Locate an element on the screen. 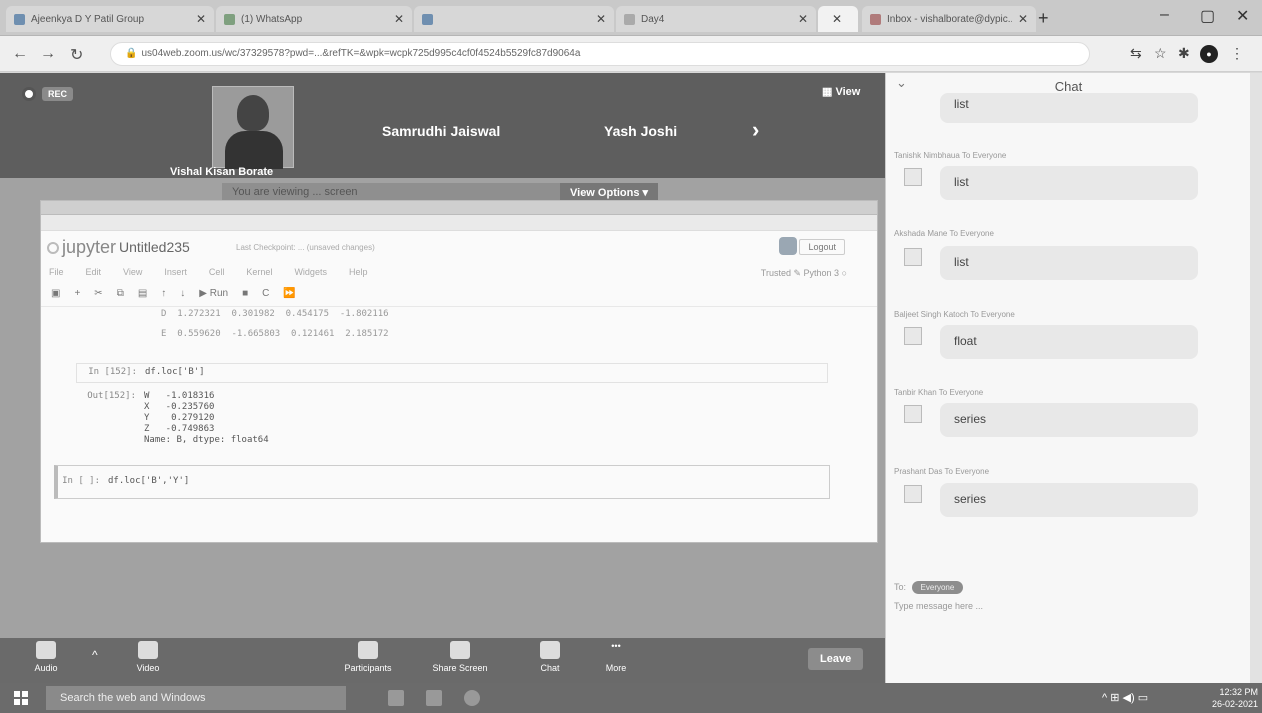 The width and height of the screenshot is (1262, 713). message-sender: Tanbir Khan To Everyone is located at coordinates (939, 392).